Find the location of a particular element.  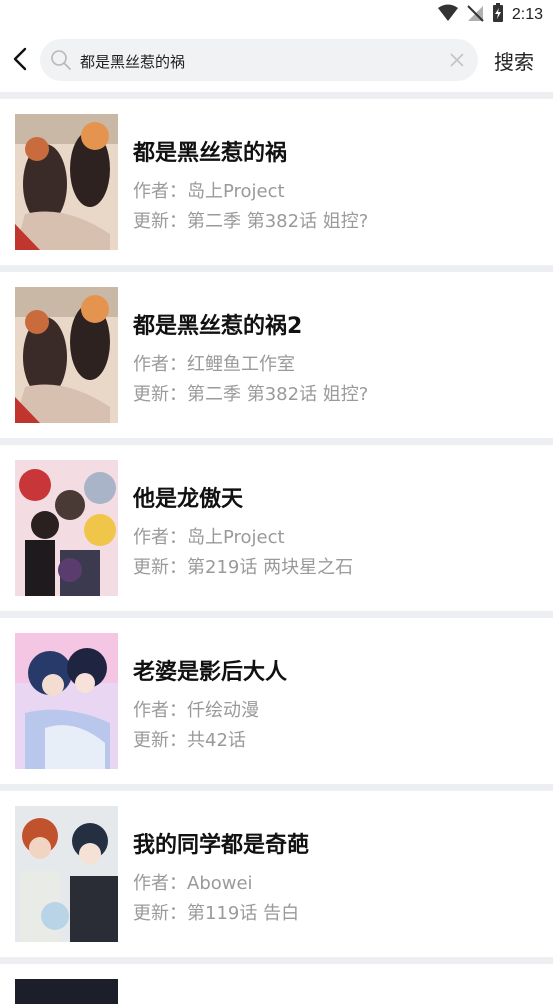

search-input is located at coordinates (260, 61).